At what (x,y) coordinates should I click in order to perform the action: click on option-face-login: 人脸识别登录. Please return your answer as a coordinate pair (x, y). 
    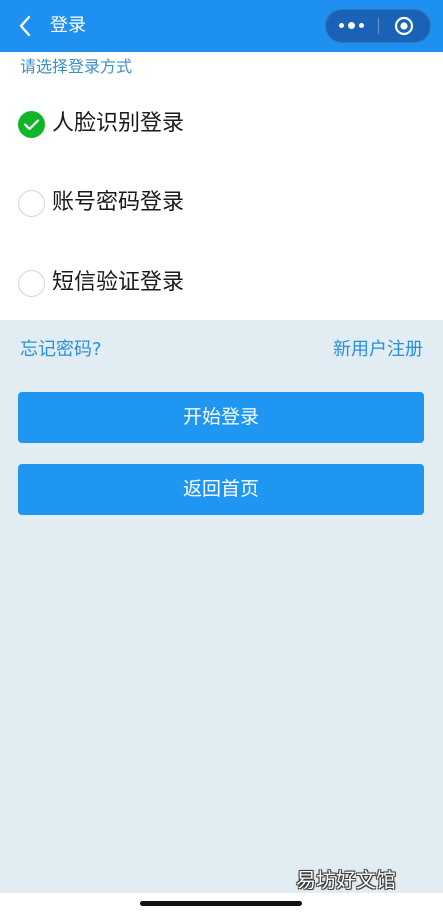
    Looking at the image, I should click on (168, 124).